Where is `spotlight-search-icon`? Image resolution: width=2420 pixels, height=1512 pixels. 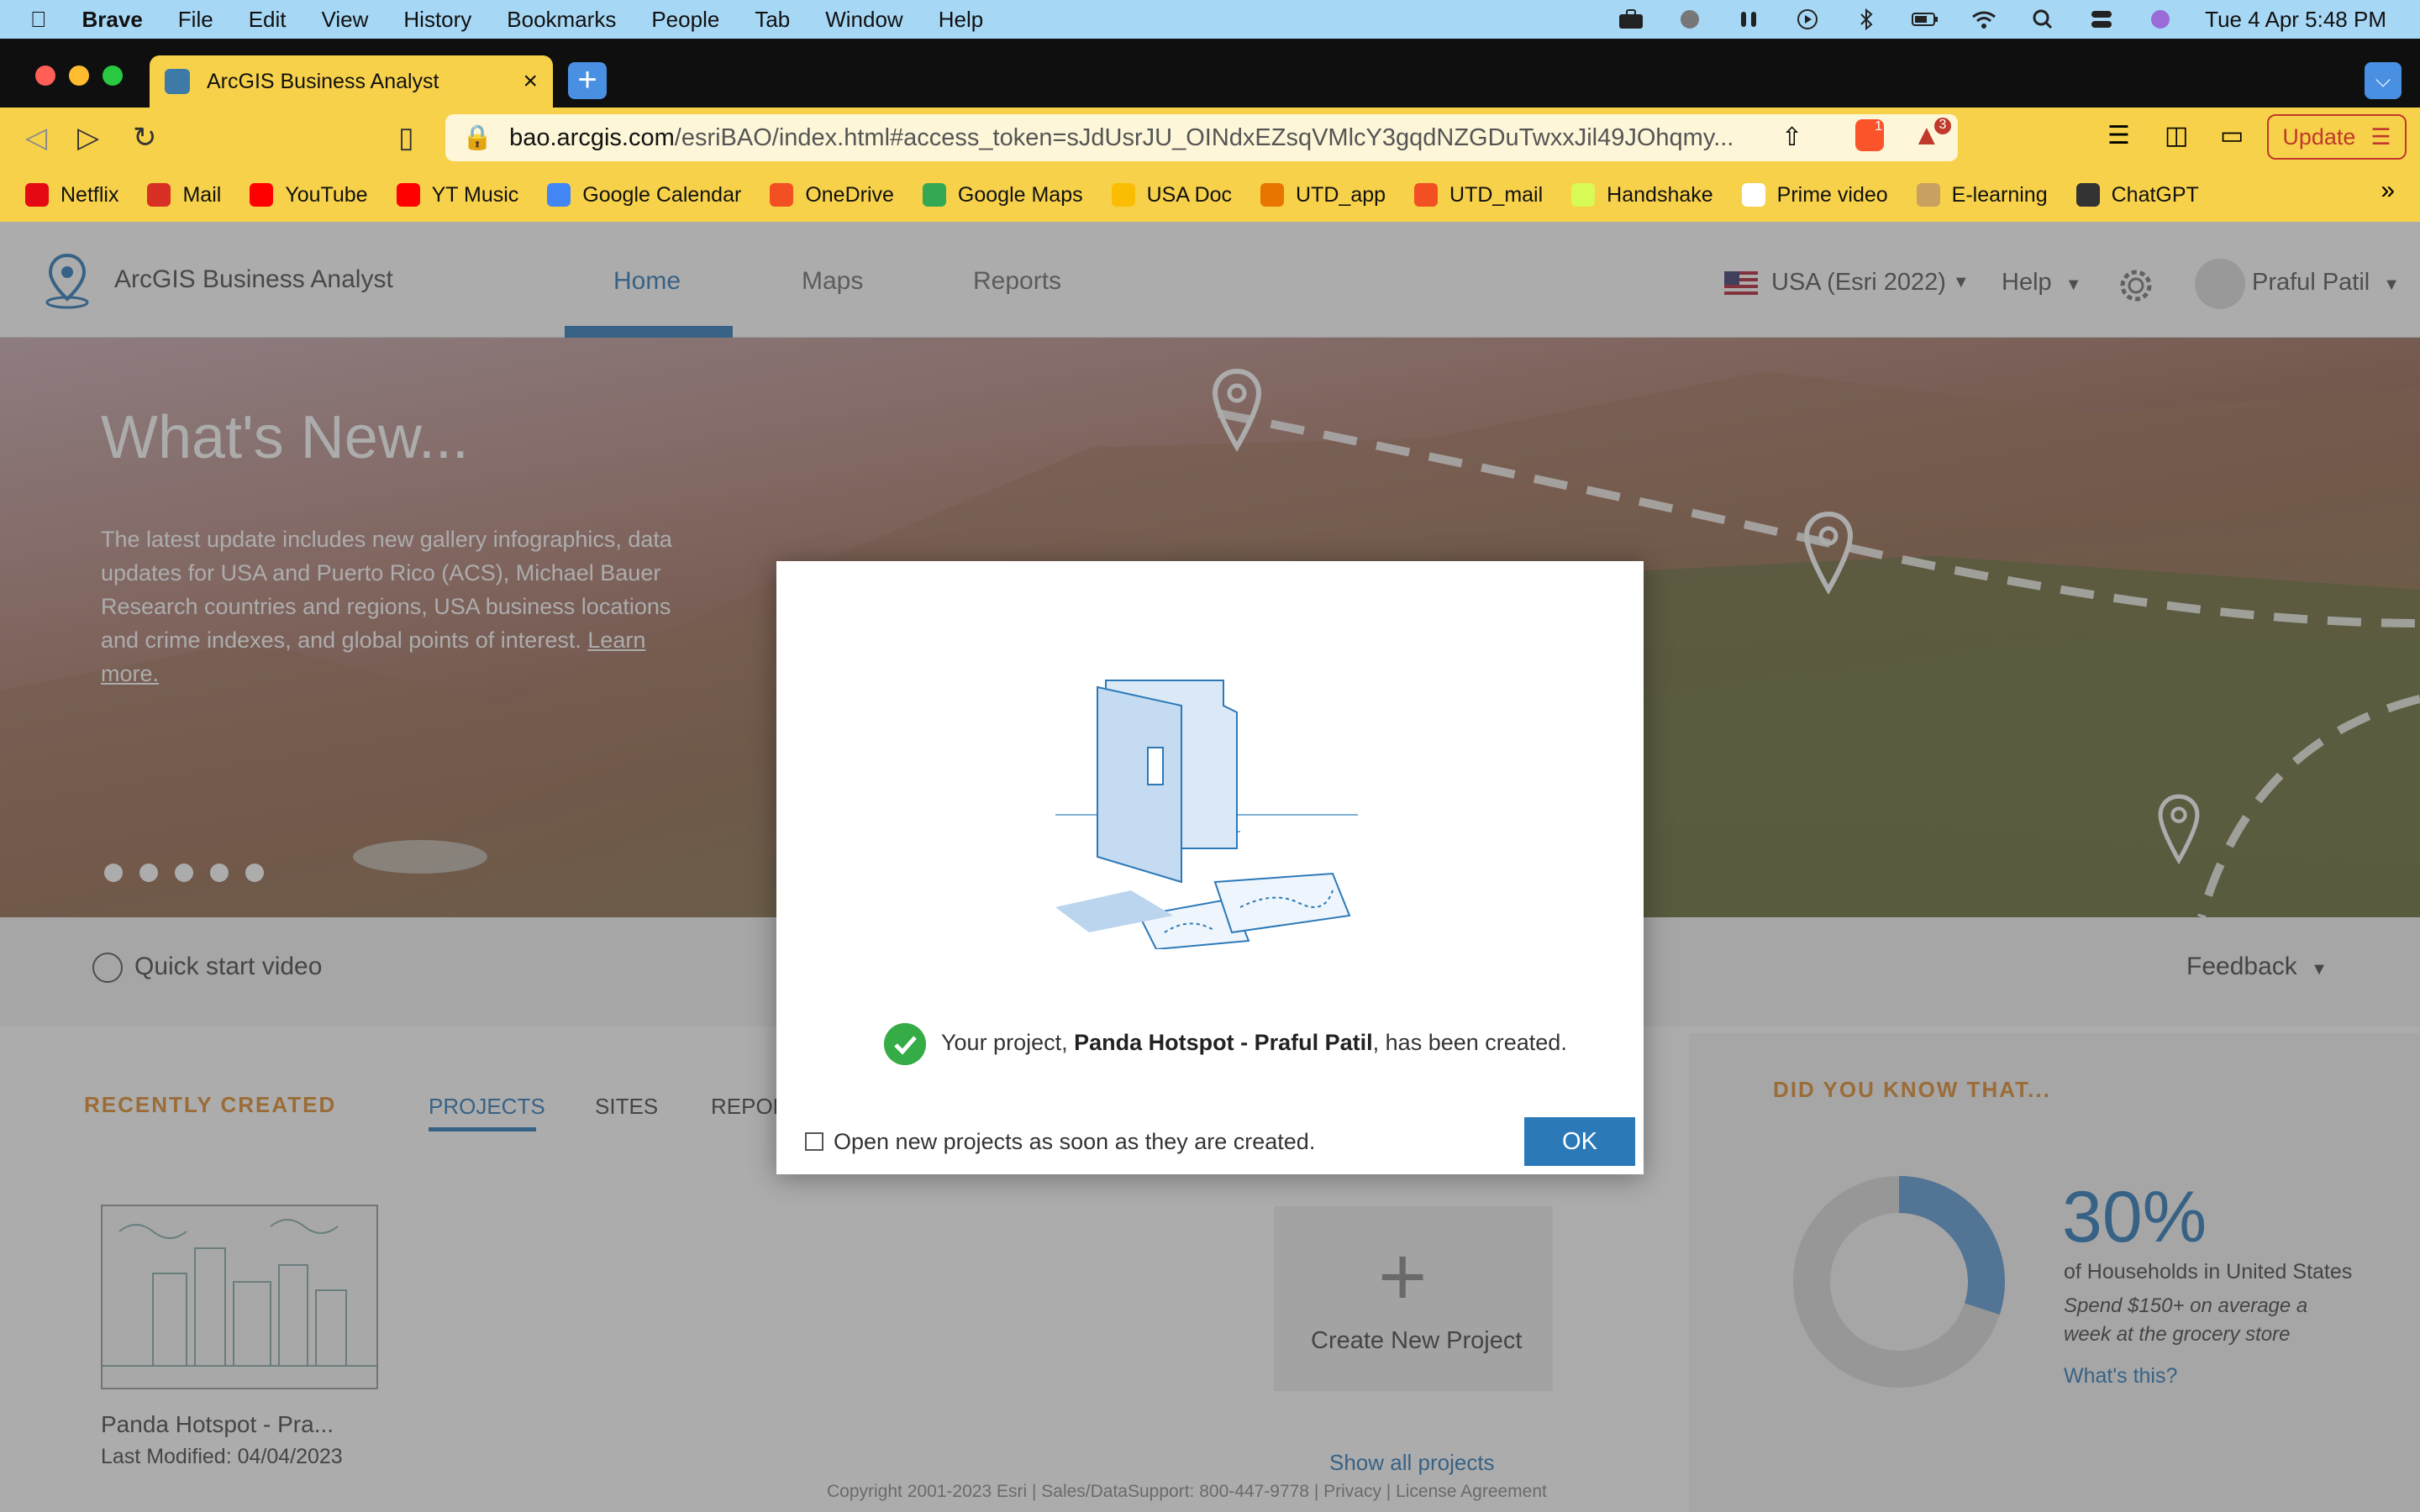 spotlight-search-icon is located at coordinates (2043, 19).